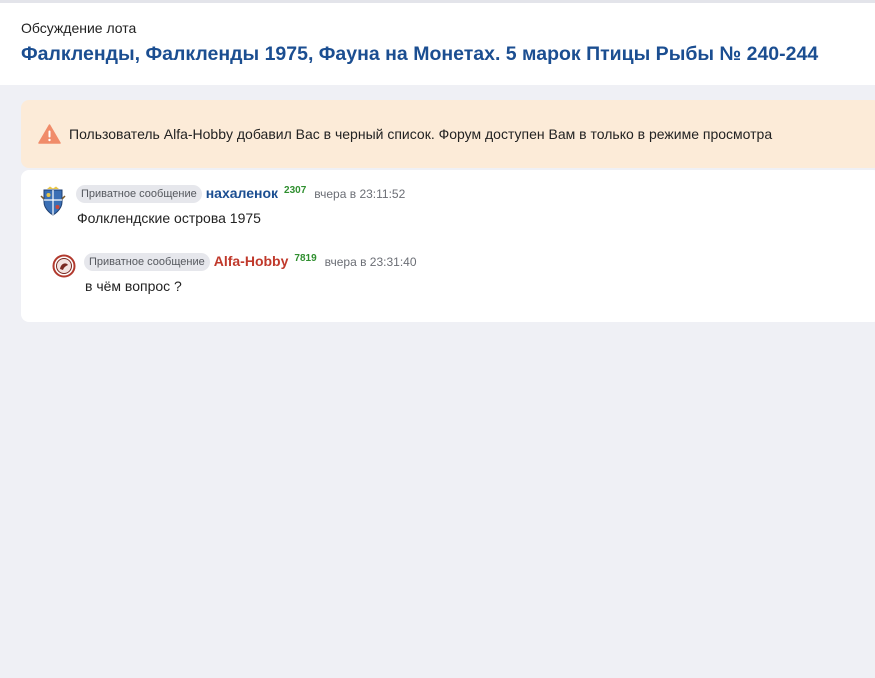 This screenshot has width=875, height=678. I want to click on message-timestamp: вчера в 23:11:52, so click(360, 194).